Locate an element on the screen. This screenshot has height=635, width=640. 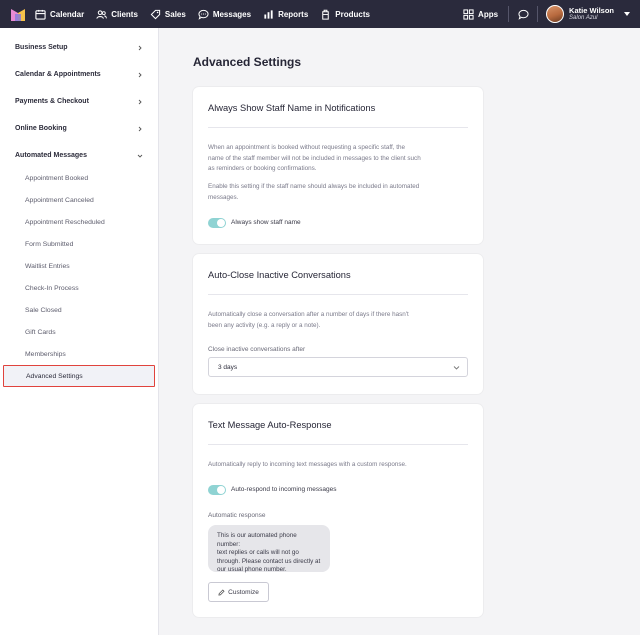
app-logo is located at coordinates (18, 14).